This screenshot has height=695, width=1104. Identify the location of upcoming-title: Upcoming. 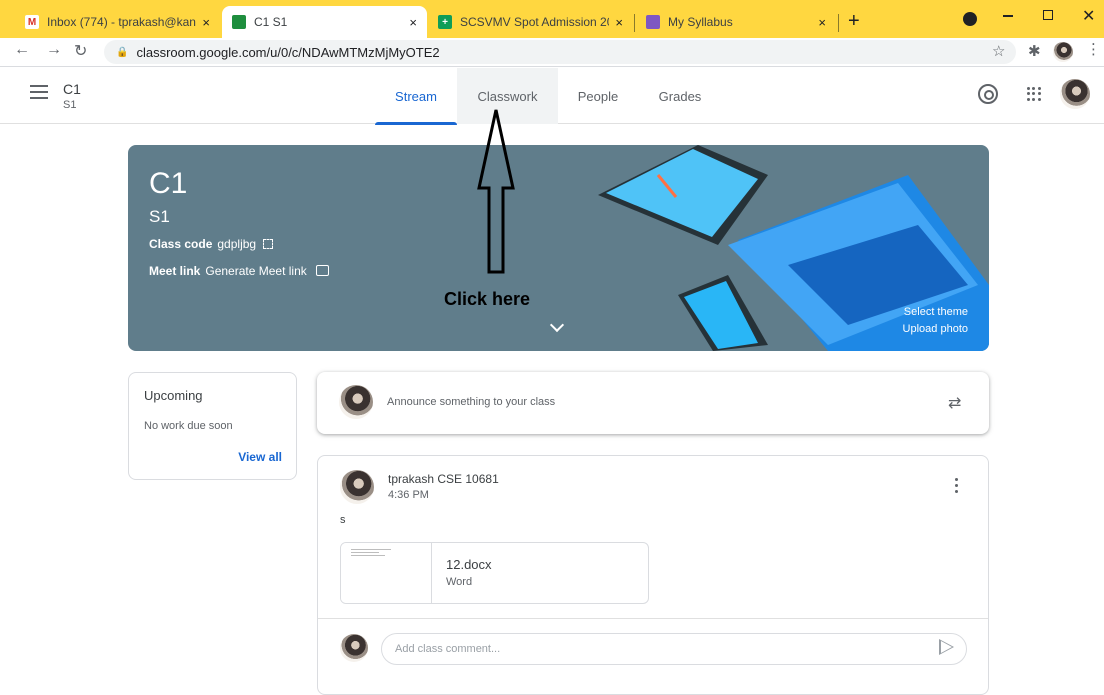
(173, 395).